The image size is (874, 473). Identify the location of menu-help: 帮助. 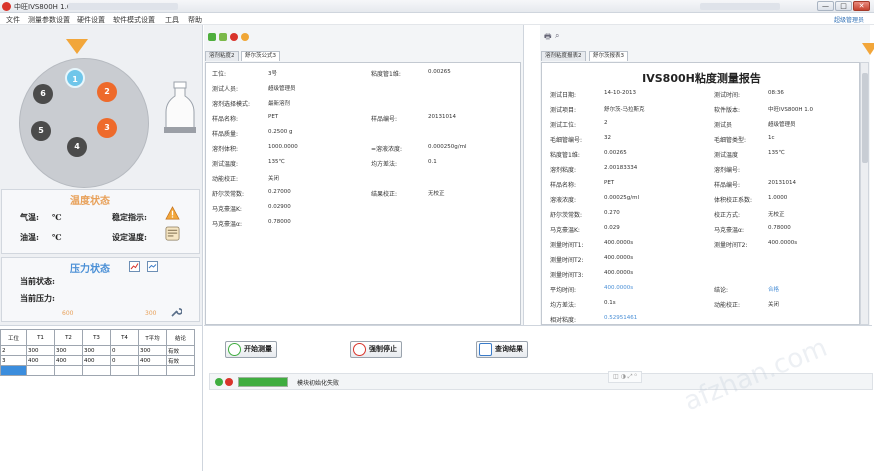
(195, 20).